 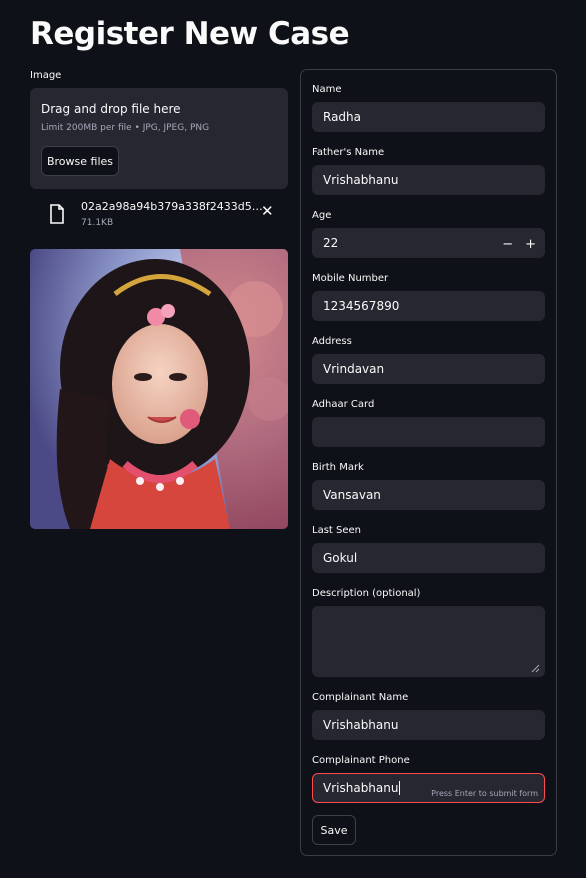 I want to click on save-button: Save, so click(x=334, y=830).